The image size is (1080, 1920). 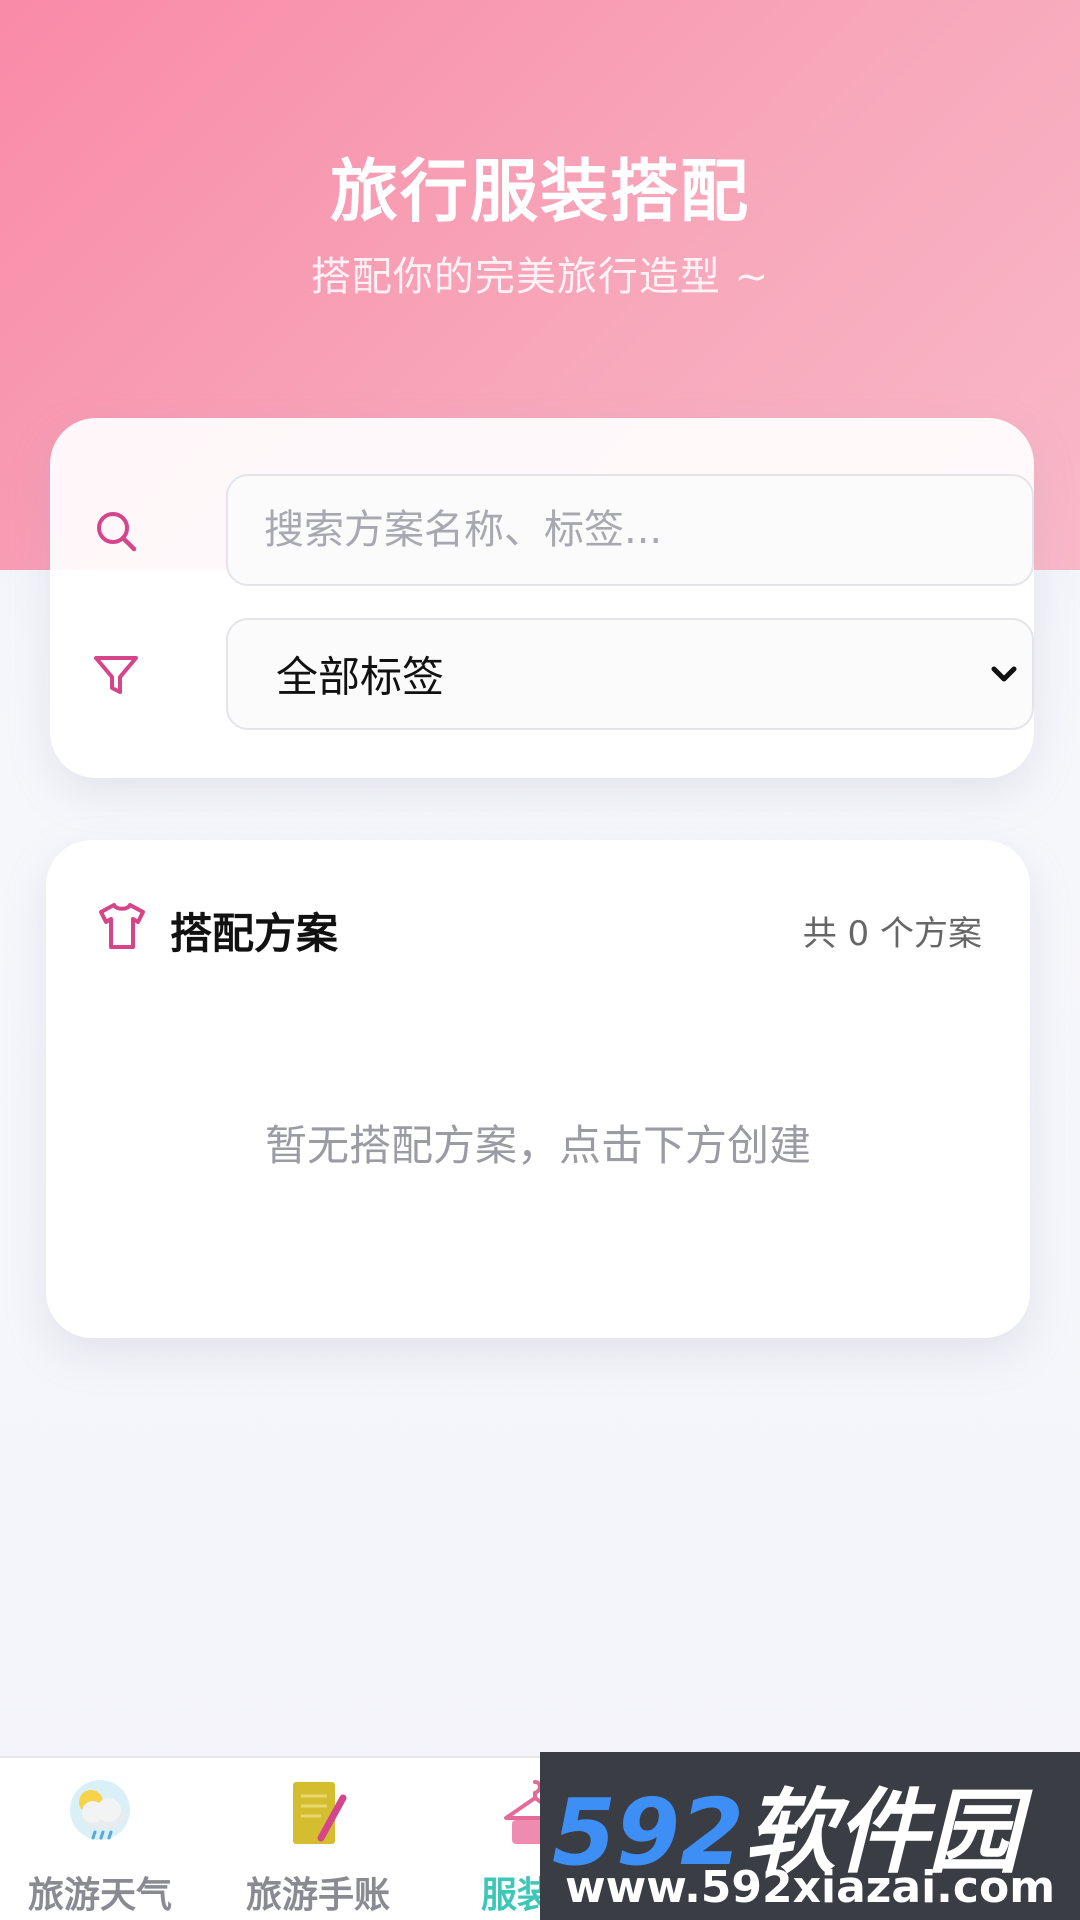 What do you see at coordinates (99, 1895) in the screenshot?
I see `nav-label: 旅游天气` at bounding box center [99, 1895].